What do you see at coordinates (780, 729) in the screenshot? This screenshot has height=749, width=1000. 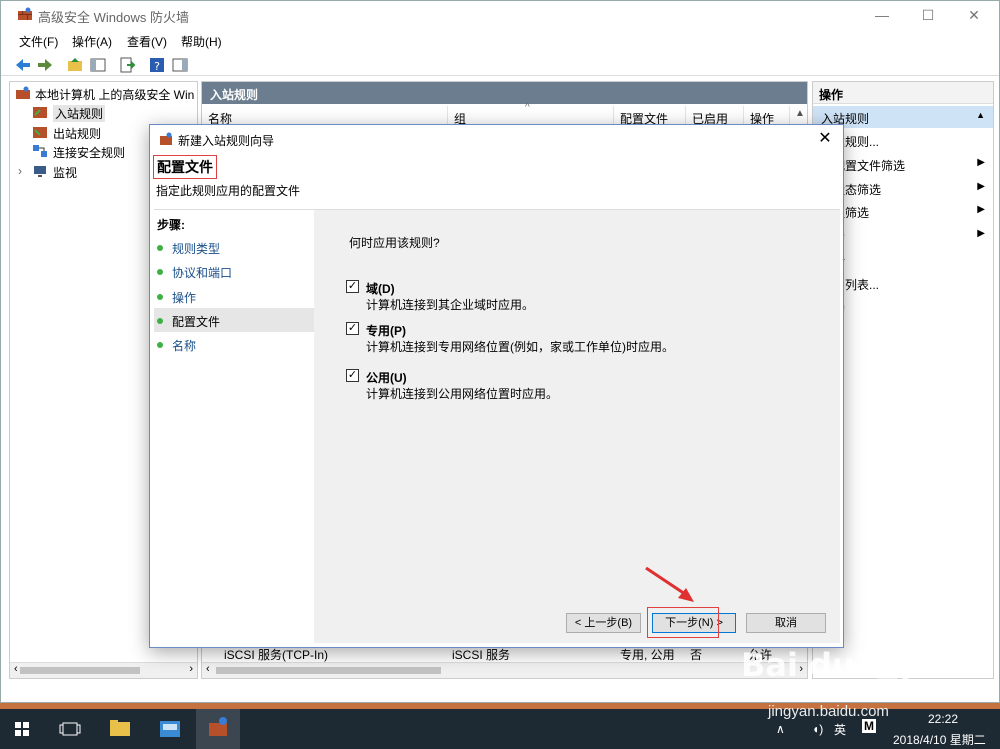 I see `tray-chevron-icon: ∧` at bounding box center [780, 729].